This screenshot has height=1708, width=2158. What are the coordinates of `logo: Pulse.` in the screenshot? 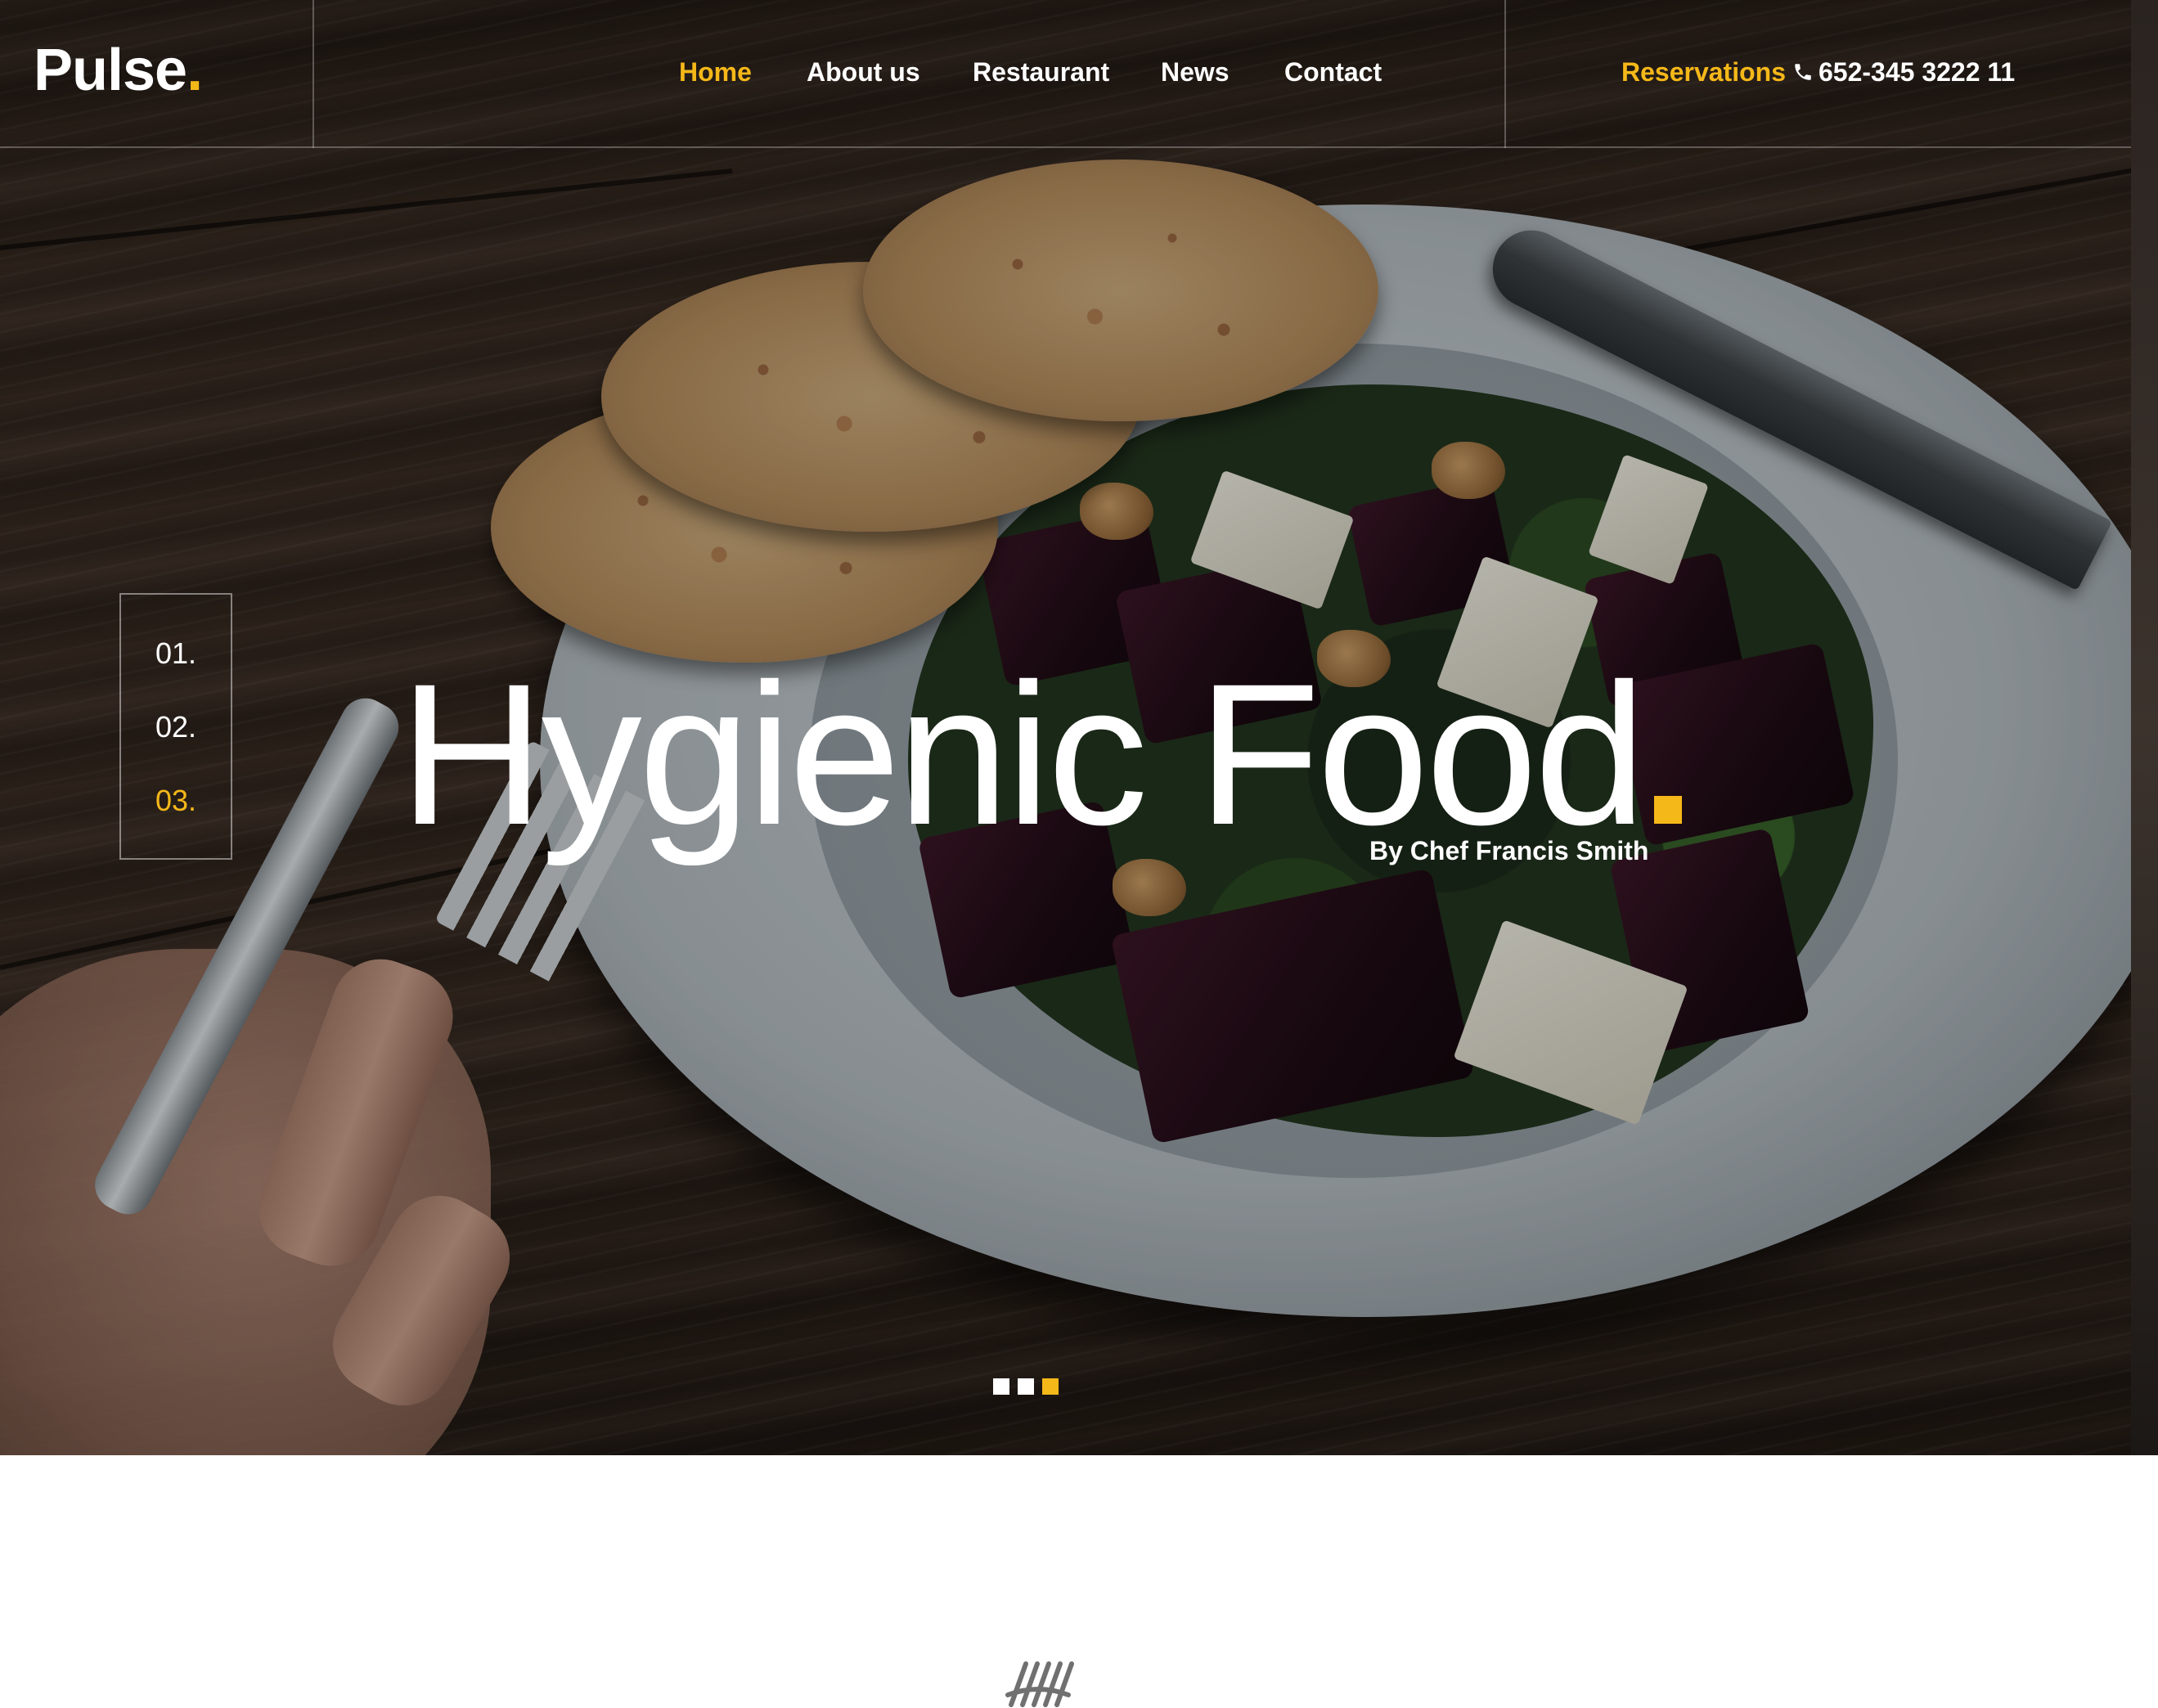 It's located at (118, 71).